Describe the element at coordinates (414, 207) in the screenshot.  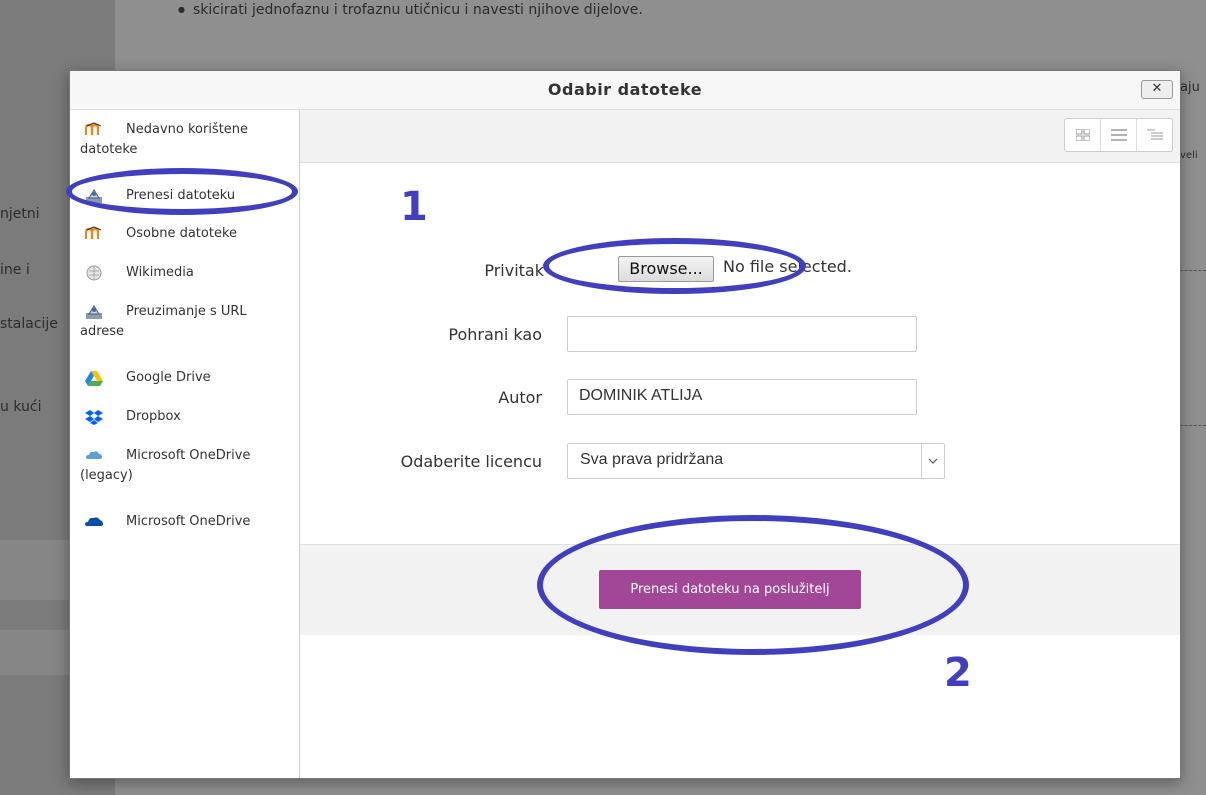
I see `step-number-1: 1` at that location.